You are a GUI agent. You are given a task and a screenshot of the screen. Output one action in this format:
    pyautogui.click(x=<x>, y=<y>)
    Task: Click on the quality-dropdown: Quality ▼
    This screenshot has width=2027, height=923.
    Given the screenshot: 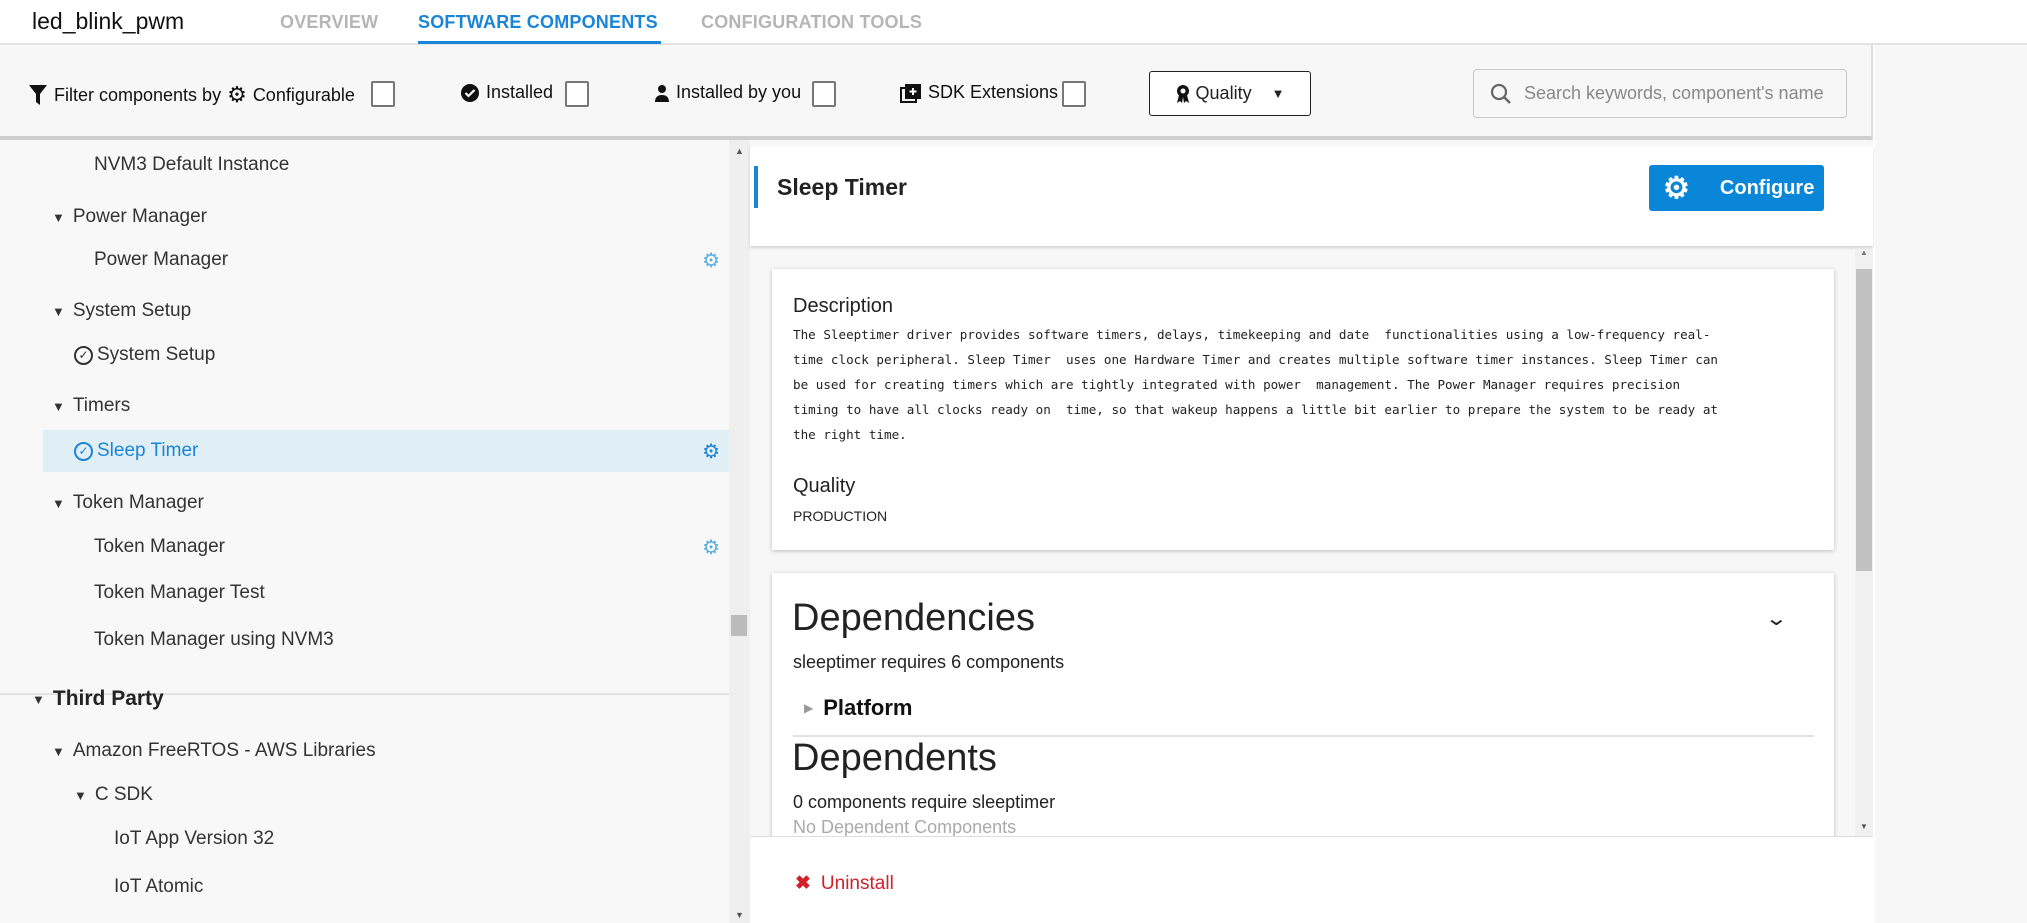 What is the action you would take?
    pyautogui.click(x=1230, y=93)
    